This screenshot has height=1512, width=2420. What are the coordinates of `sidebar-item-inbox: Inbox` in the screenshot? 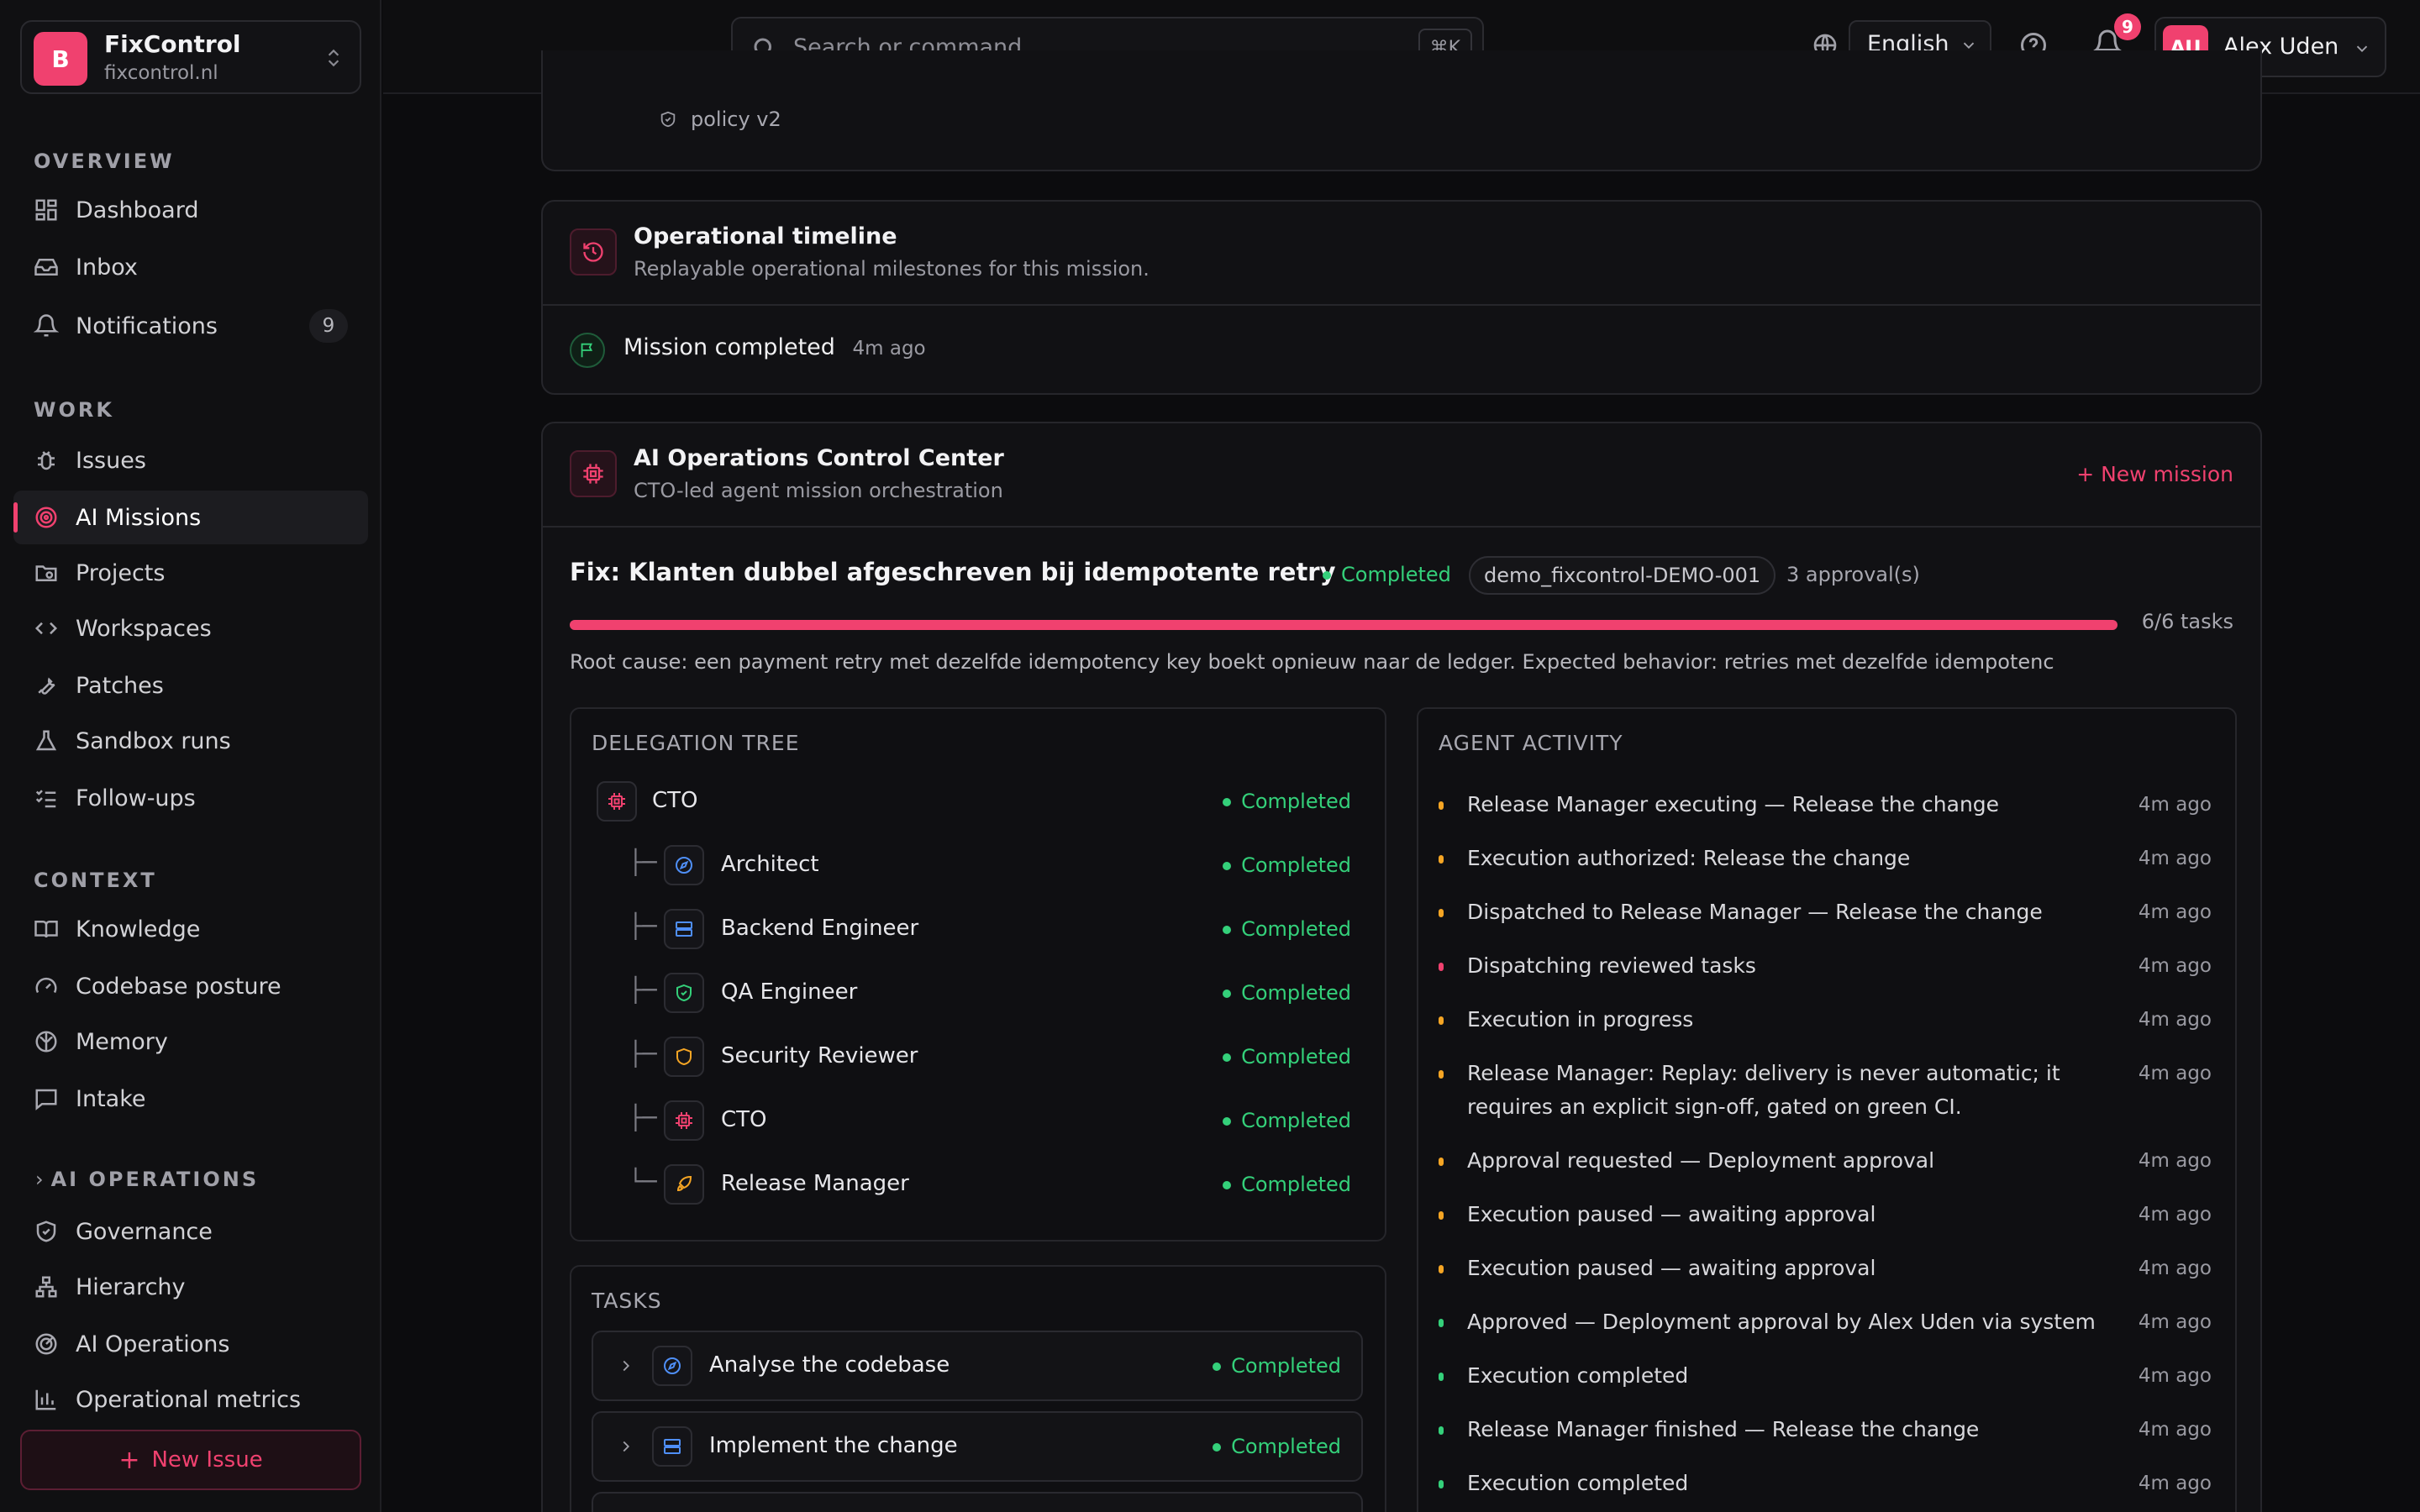 It's located at (191, 267).